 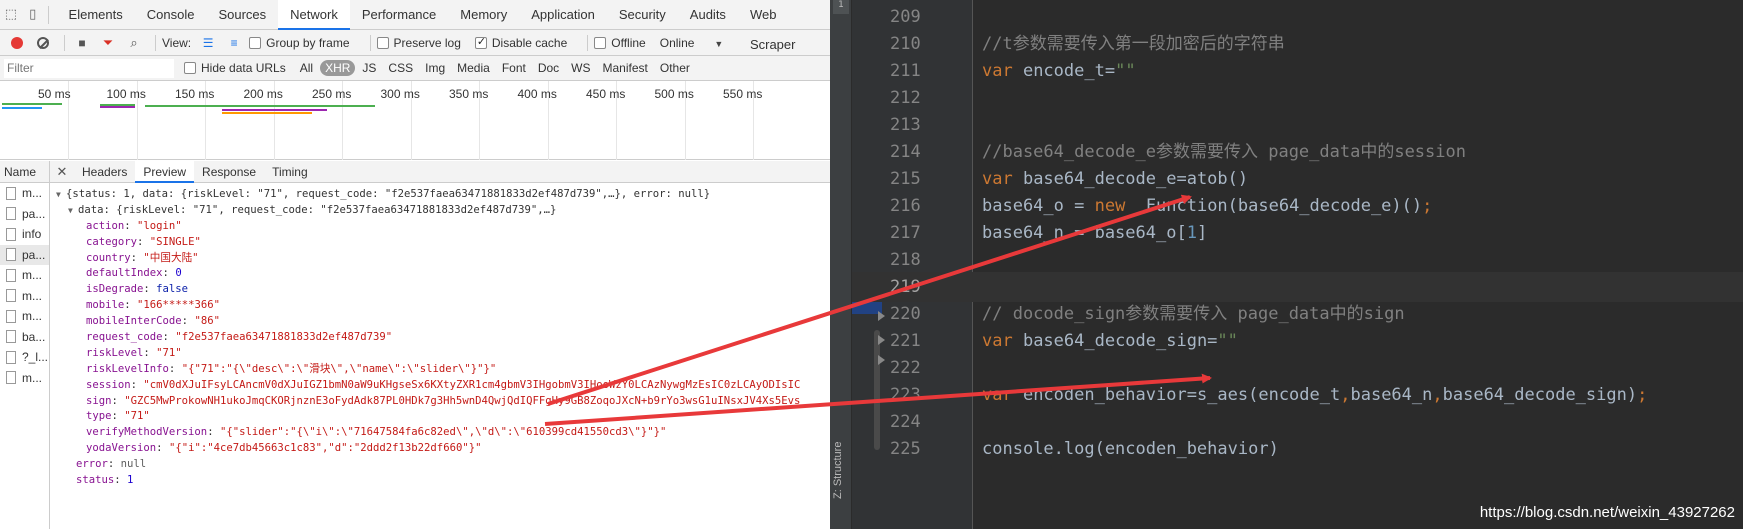 I want to click on filter-type-doc: Doc, so click(x=548, y=68).